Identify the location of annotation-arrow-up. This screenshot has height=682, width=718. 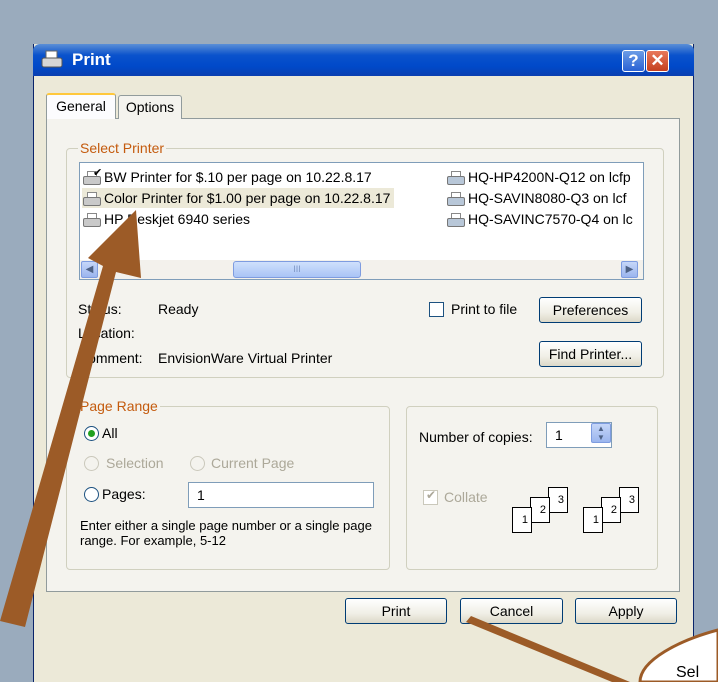
(70, 418).